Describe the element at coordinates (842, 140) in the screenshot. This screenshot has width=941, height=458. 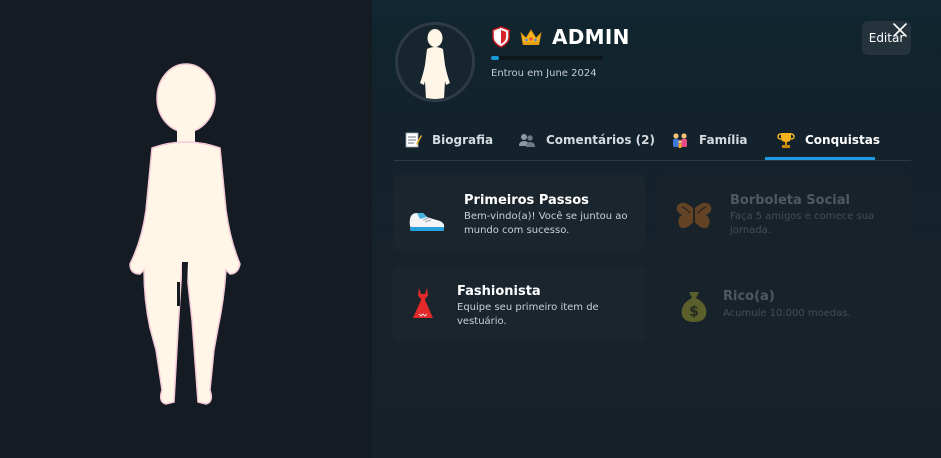
I see `tab-conquistas-label: Conquistas` at that location.